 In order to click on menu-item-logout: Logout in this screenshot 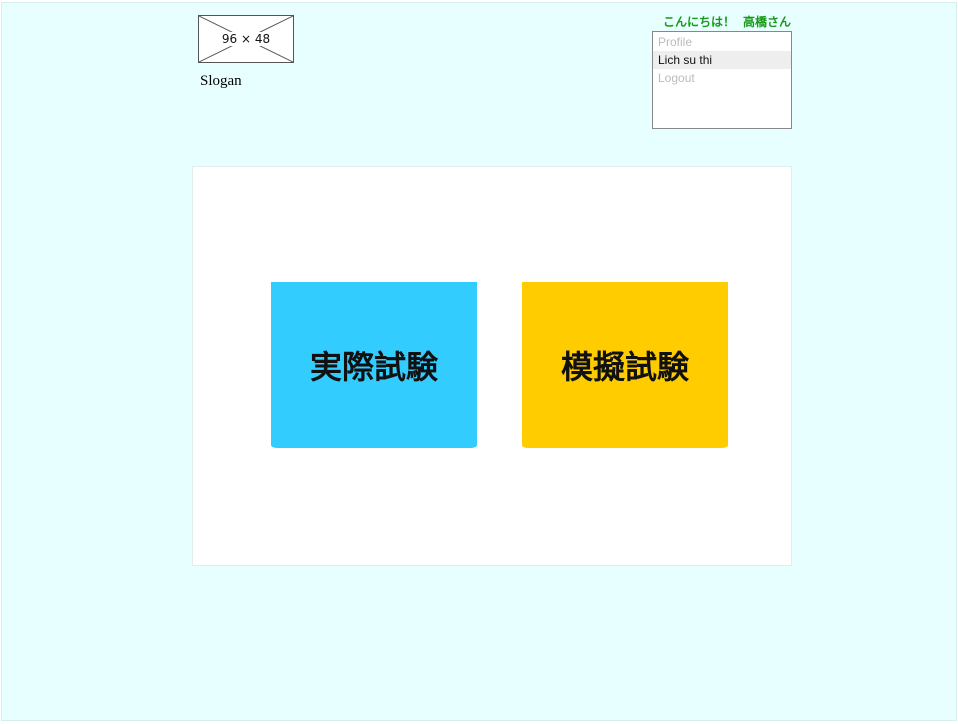, I will do `click(722, 78)`.